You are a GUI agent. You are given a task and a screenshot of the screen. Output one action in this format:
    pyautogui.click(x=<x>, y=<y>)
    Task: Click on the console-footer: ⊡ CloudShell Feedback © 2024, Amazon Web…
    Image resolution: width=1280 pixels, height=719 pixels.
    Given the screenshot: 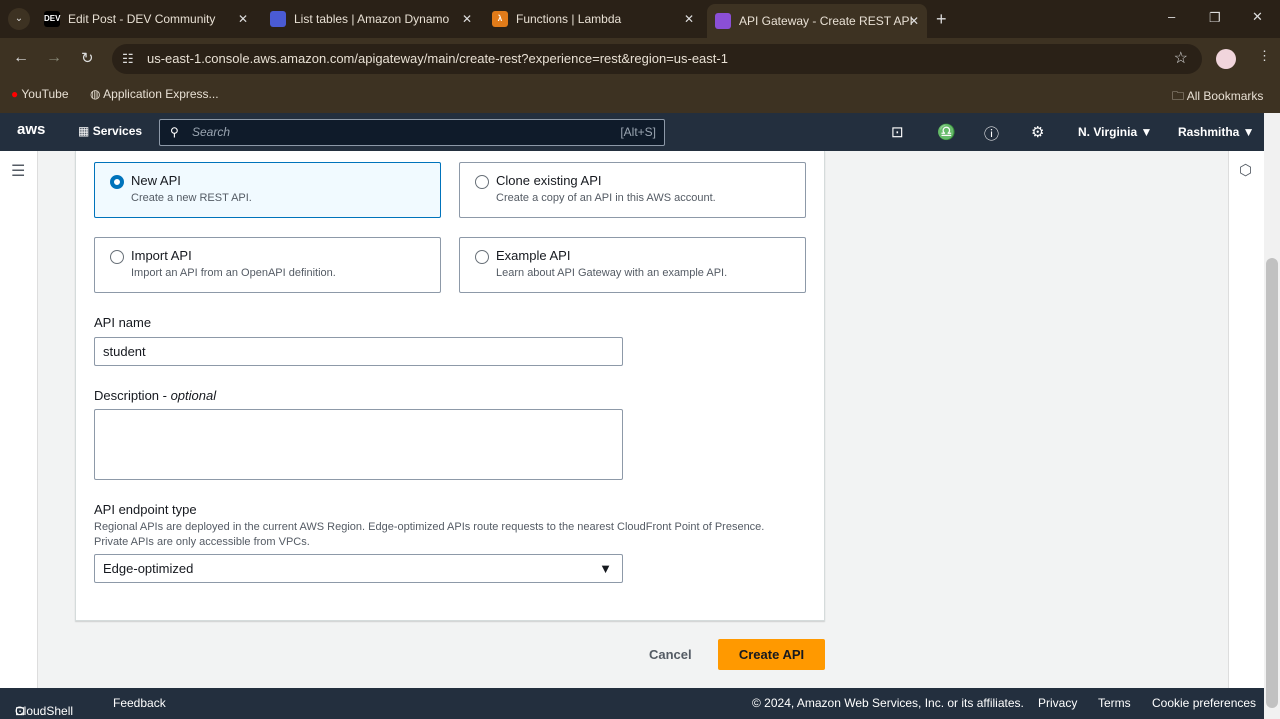 What is the action you would take?
    pyautogui.click(x=632, y=703)
    